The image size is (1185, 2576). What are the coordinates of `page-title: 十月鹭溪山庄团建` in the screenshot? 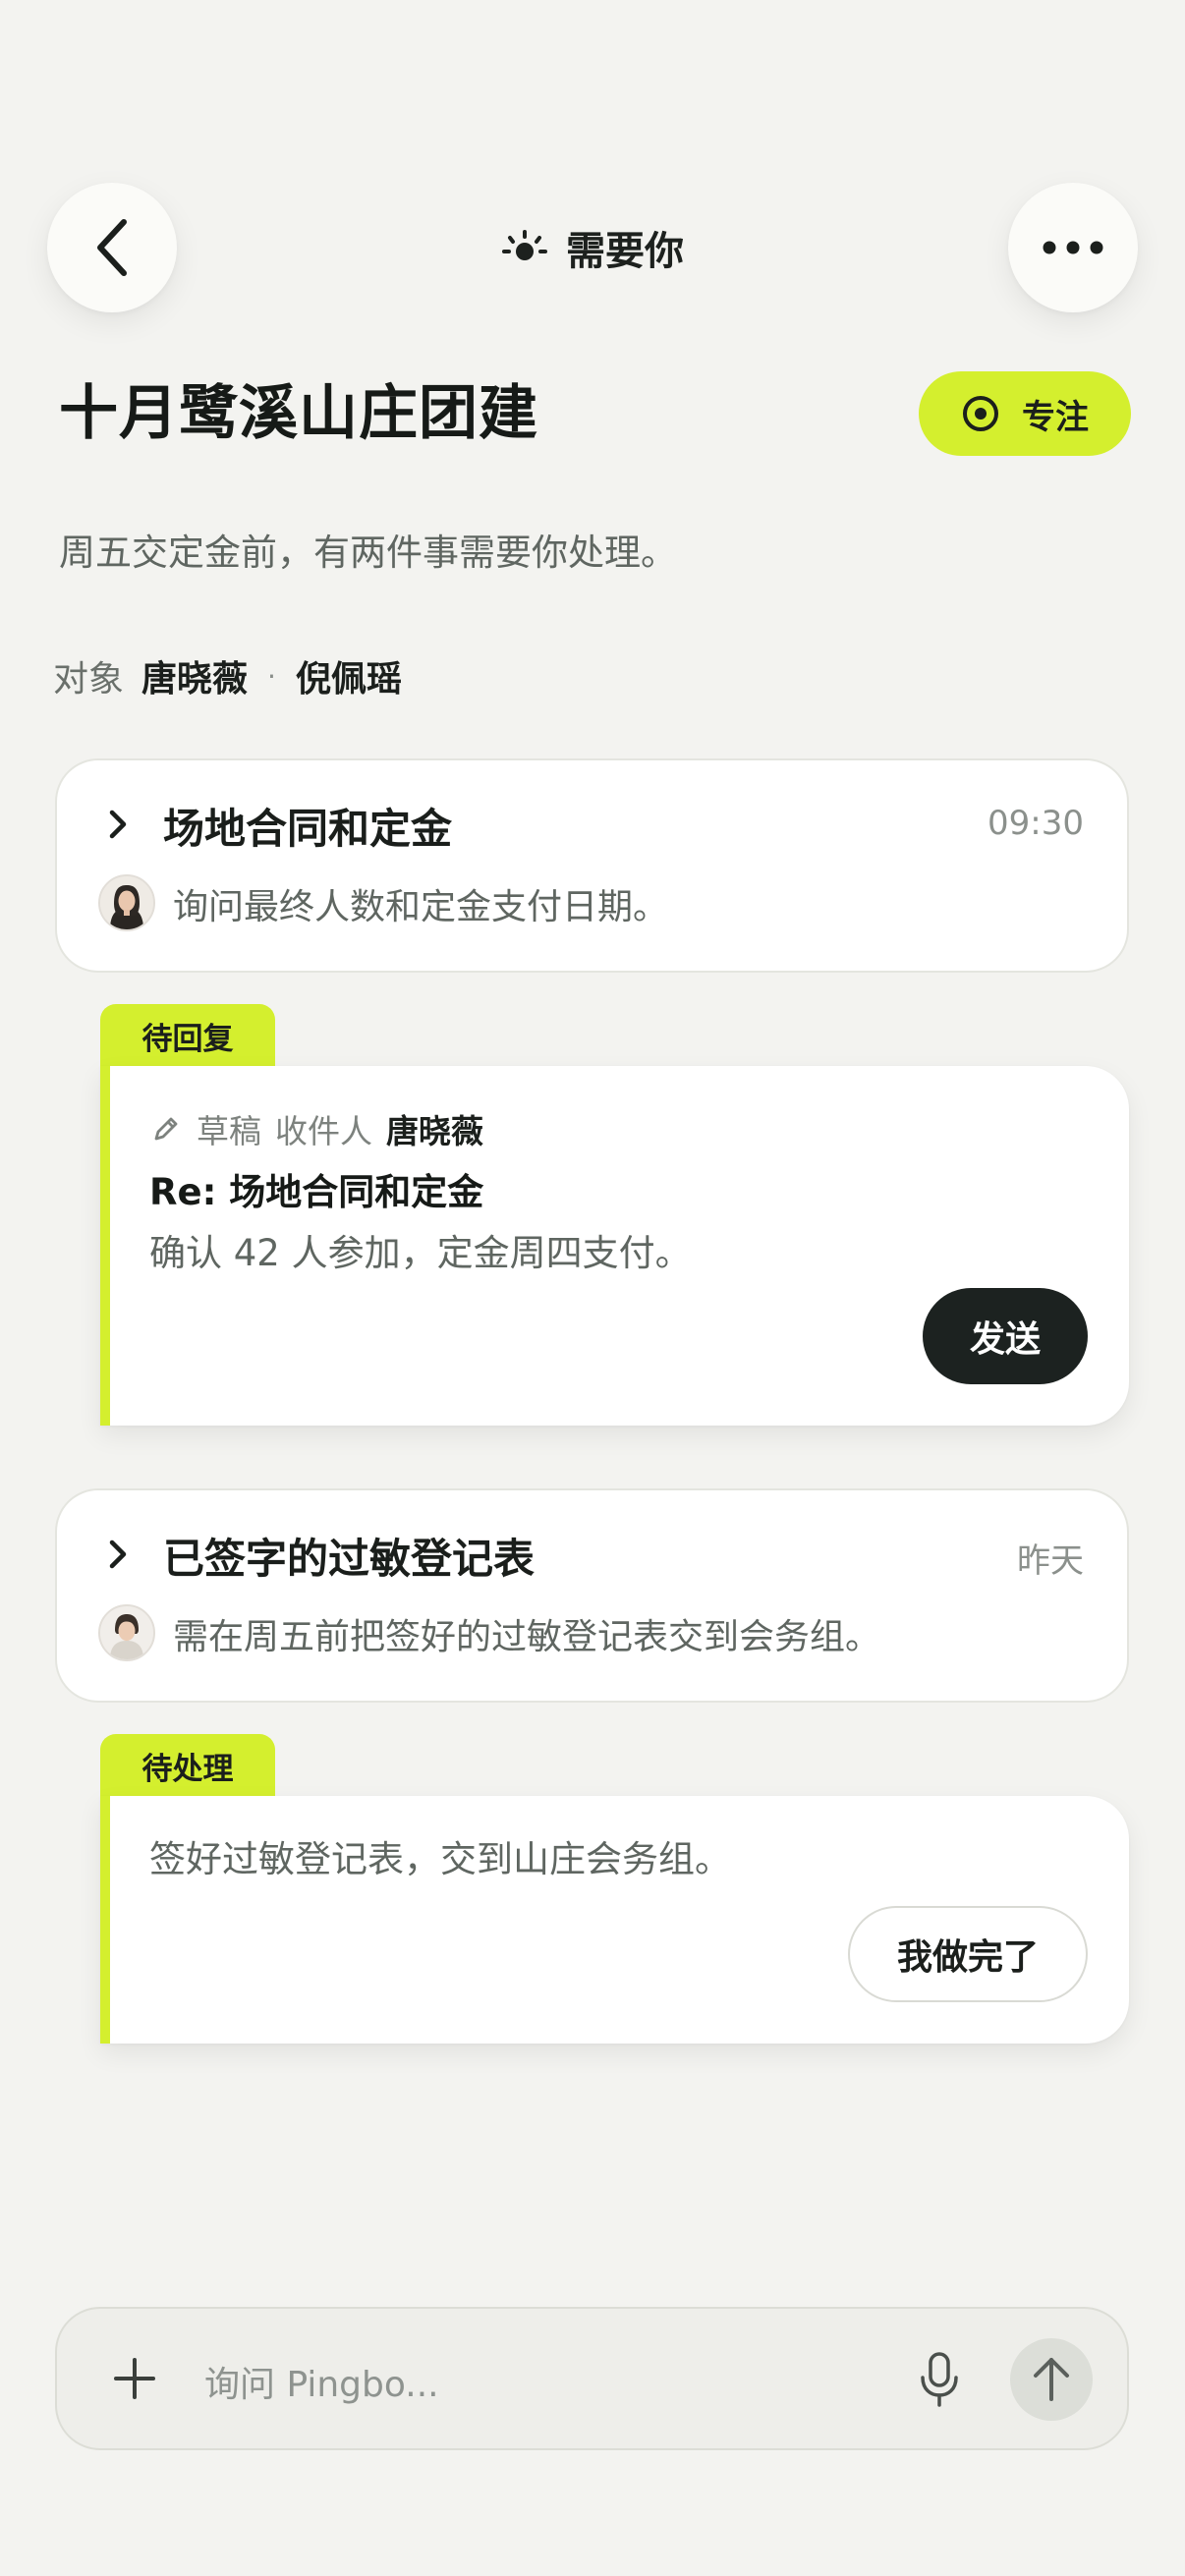 It's located at (298, 413).